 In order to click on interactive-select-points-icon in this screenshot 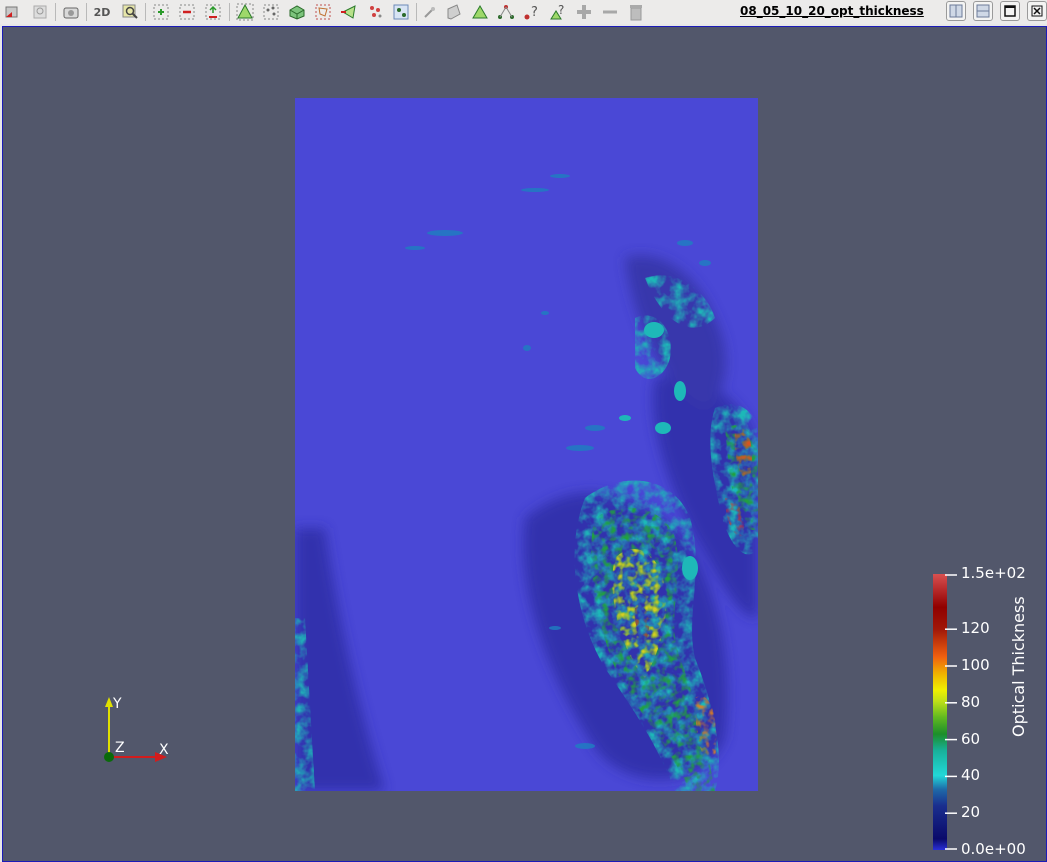, I will do `click(375, 12)`.